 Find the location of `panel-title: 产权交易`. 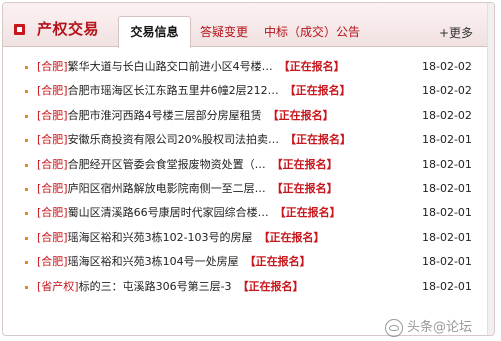

panel-title: 产权交易 is located at coordinates (68, 29).